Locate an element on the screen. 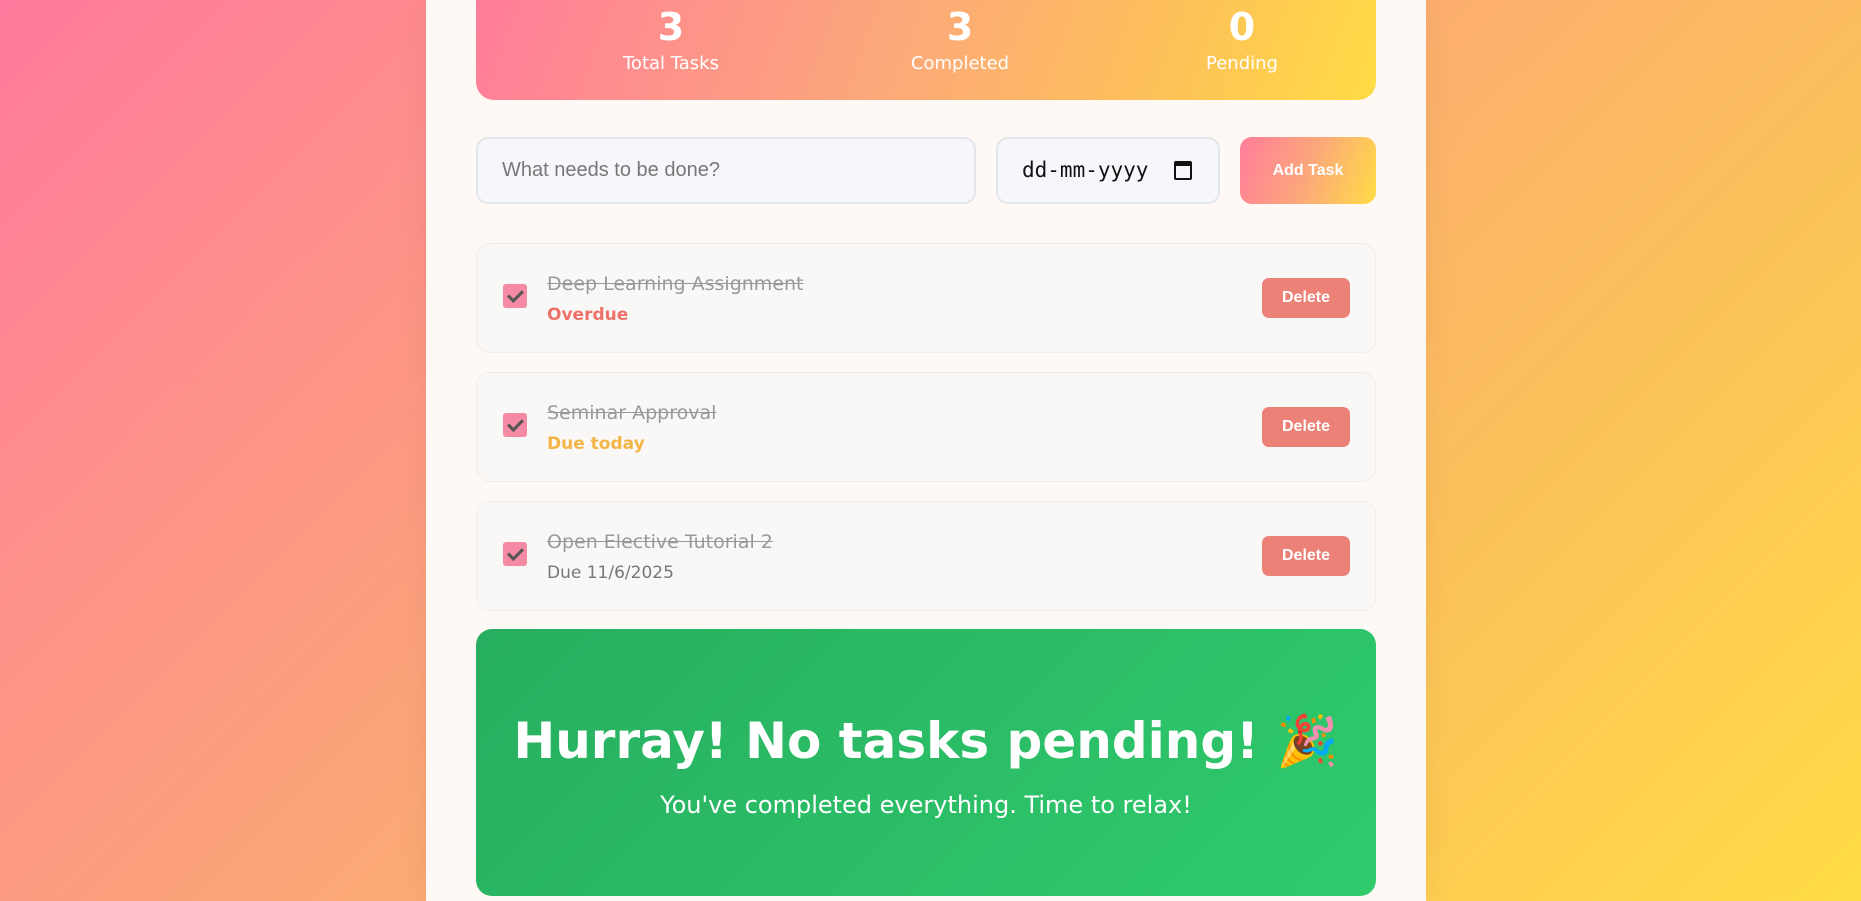  date-input: dd-mm-yyyy is located at coordinates (1108, 170).